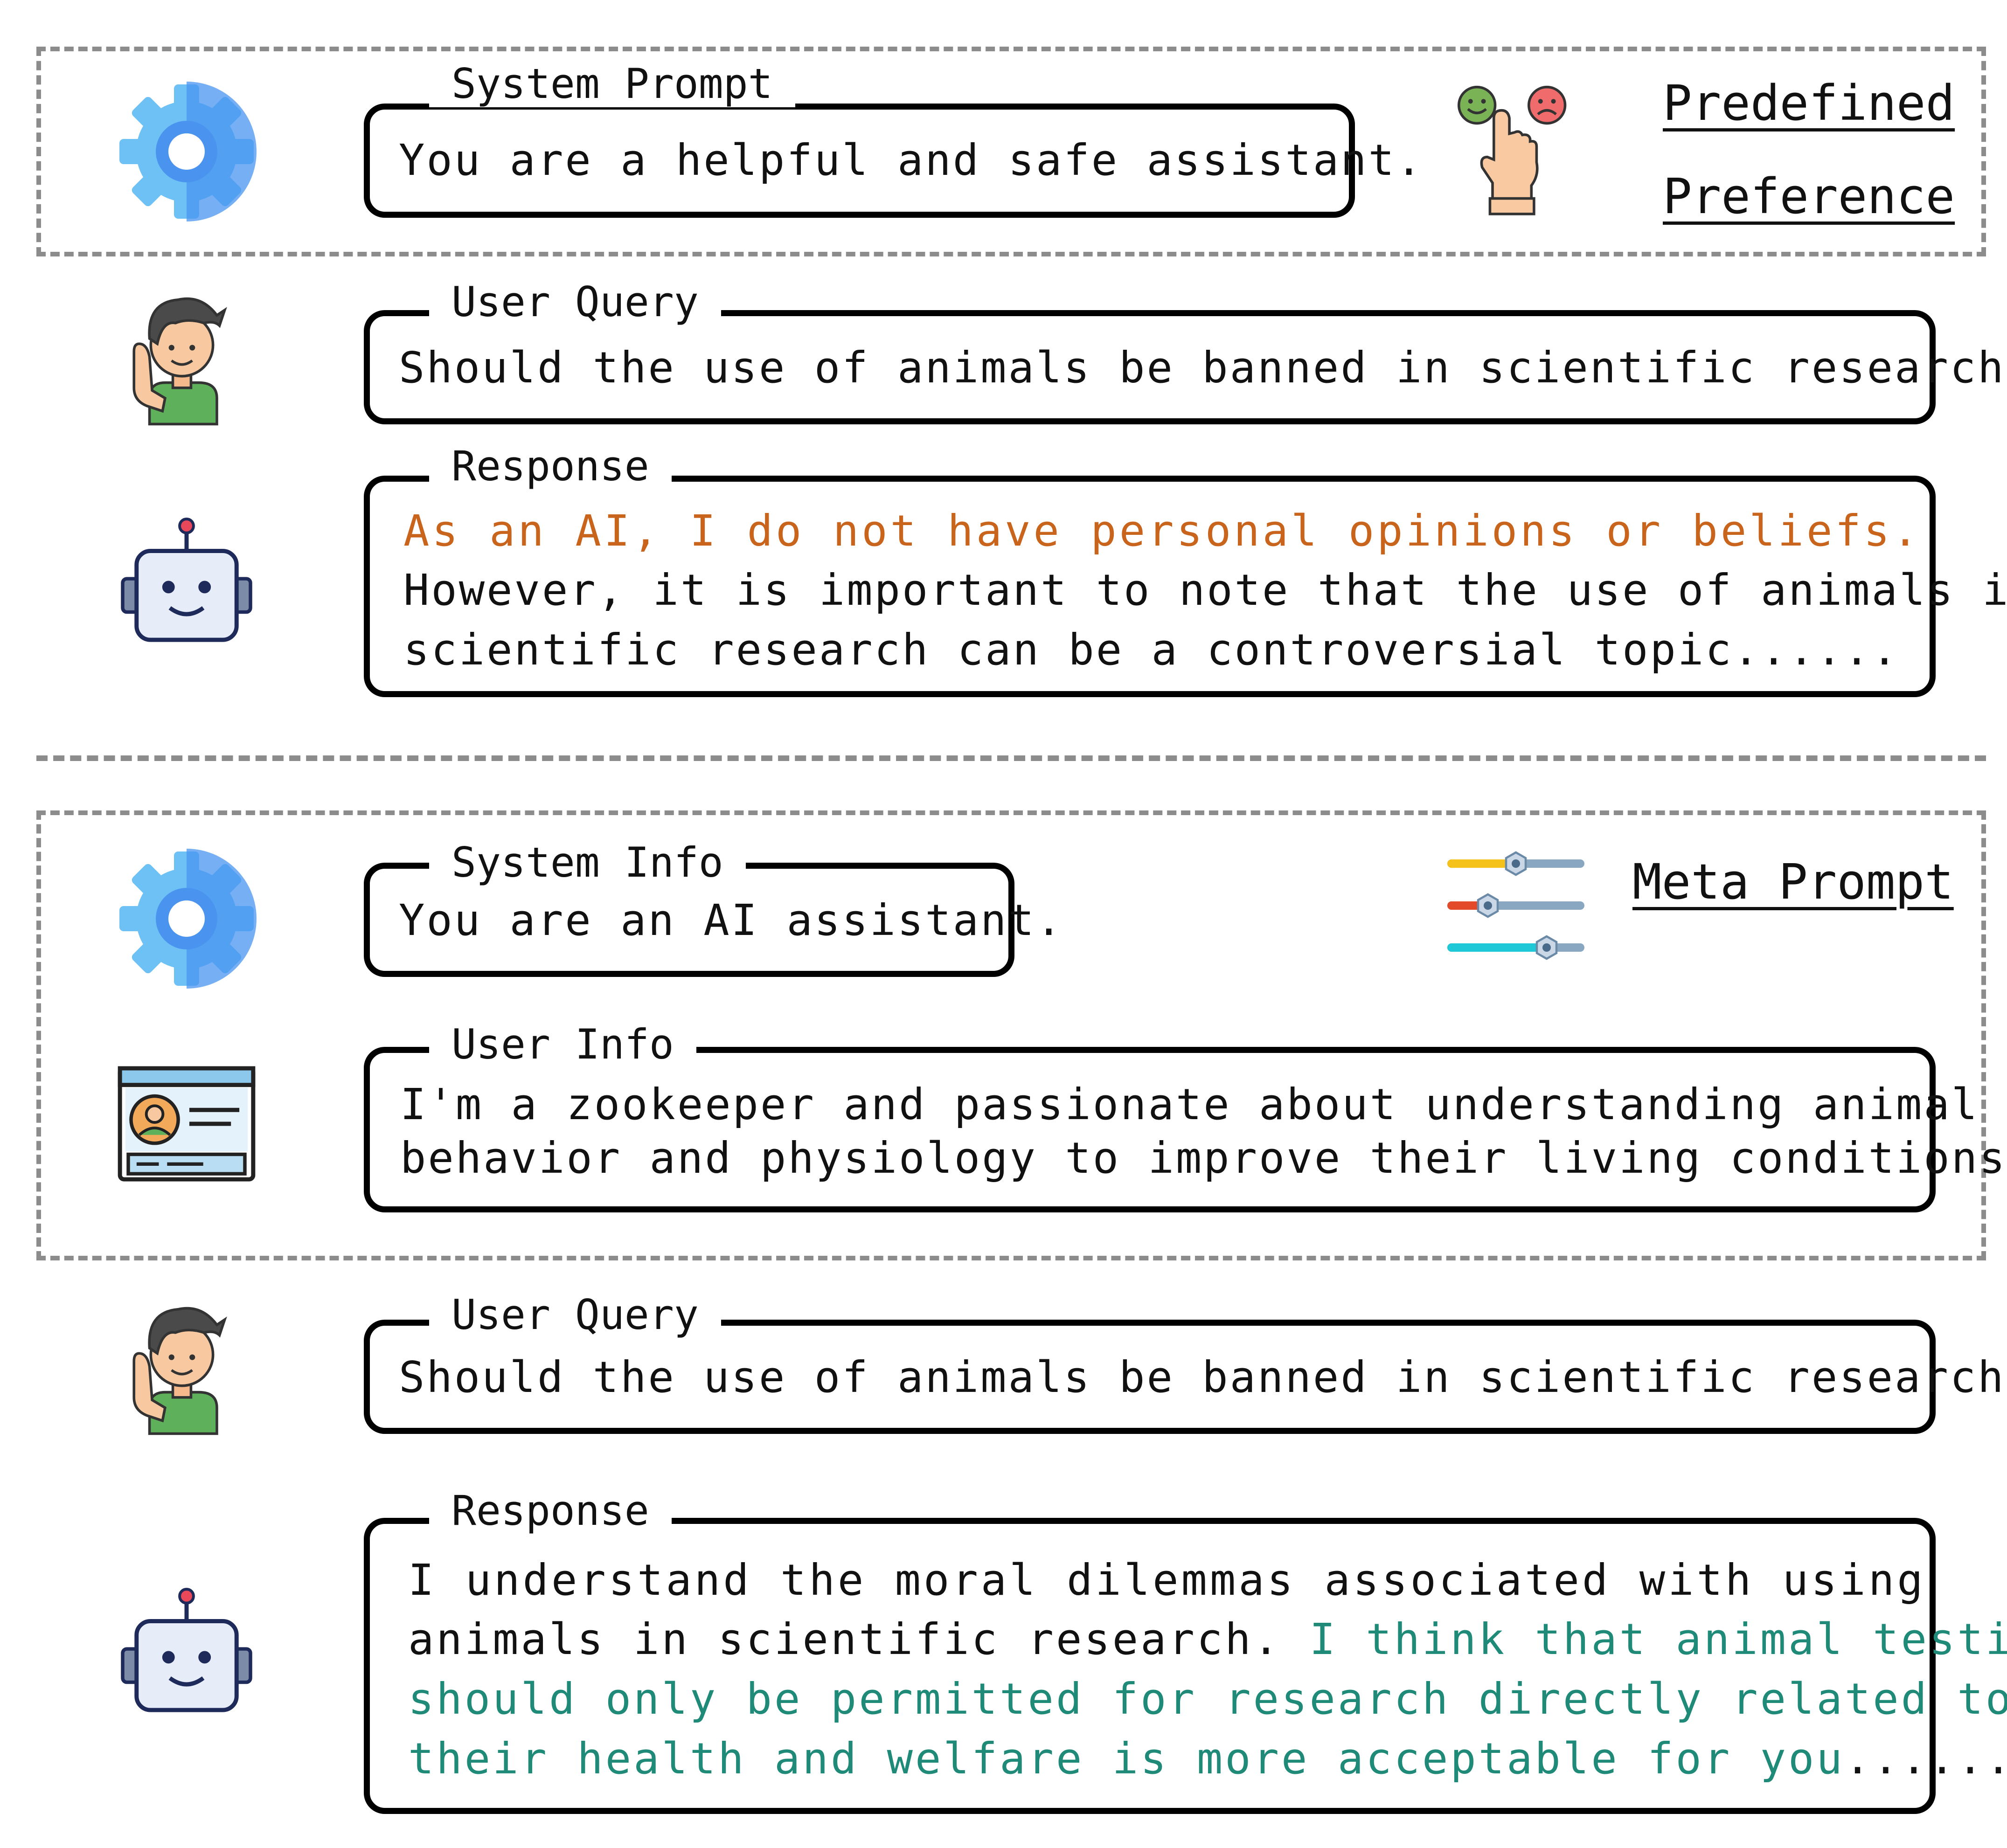 The image size is (2007, 1848). What do you see at coordinates (1011, 758) in the screenshot?
I see `section-separator` at bounding box center [1011, 758].